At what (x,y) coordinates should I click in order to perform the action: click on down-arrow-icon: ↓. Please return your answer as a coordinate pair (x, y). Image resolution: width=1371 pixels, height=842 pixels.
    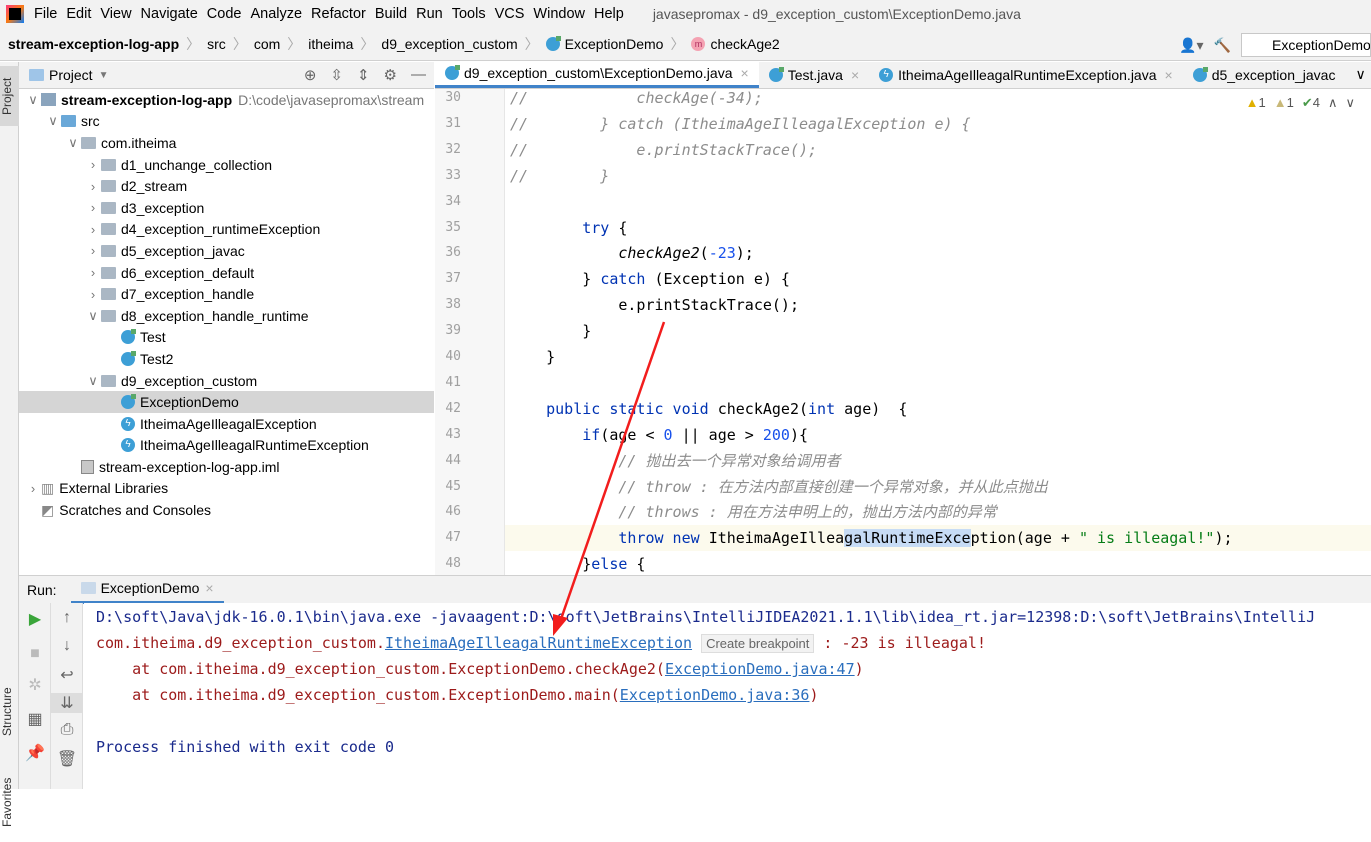
    Looking at the image, I should click on (67, 646).